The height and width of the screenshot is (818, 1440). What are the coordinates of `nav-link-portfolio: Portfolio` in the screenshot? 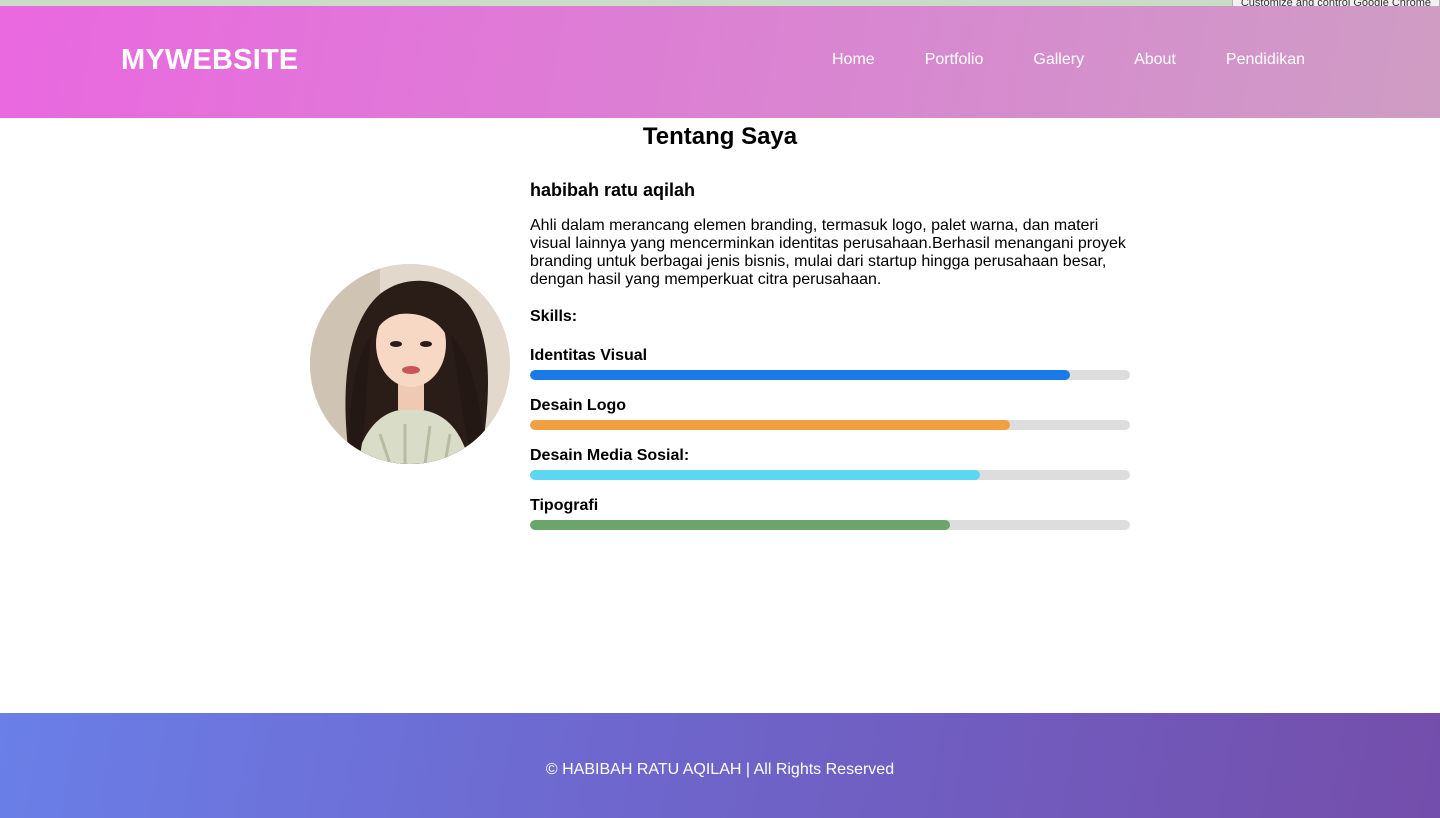 It's located at (954, 60).